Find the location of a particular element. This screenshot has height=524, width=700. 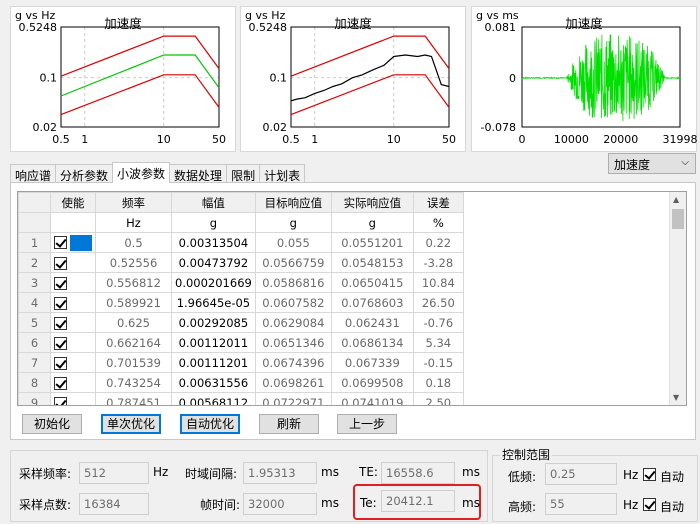

amplitude-cell: 0.000201669 is located at coordinates (213, 282).